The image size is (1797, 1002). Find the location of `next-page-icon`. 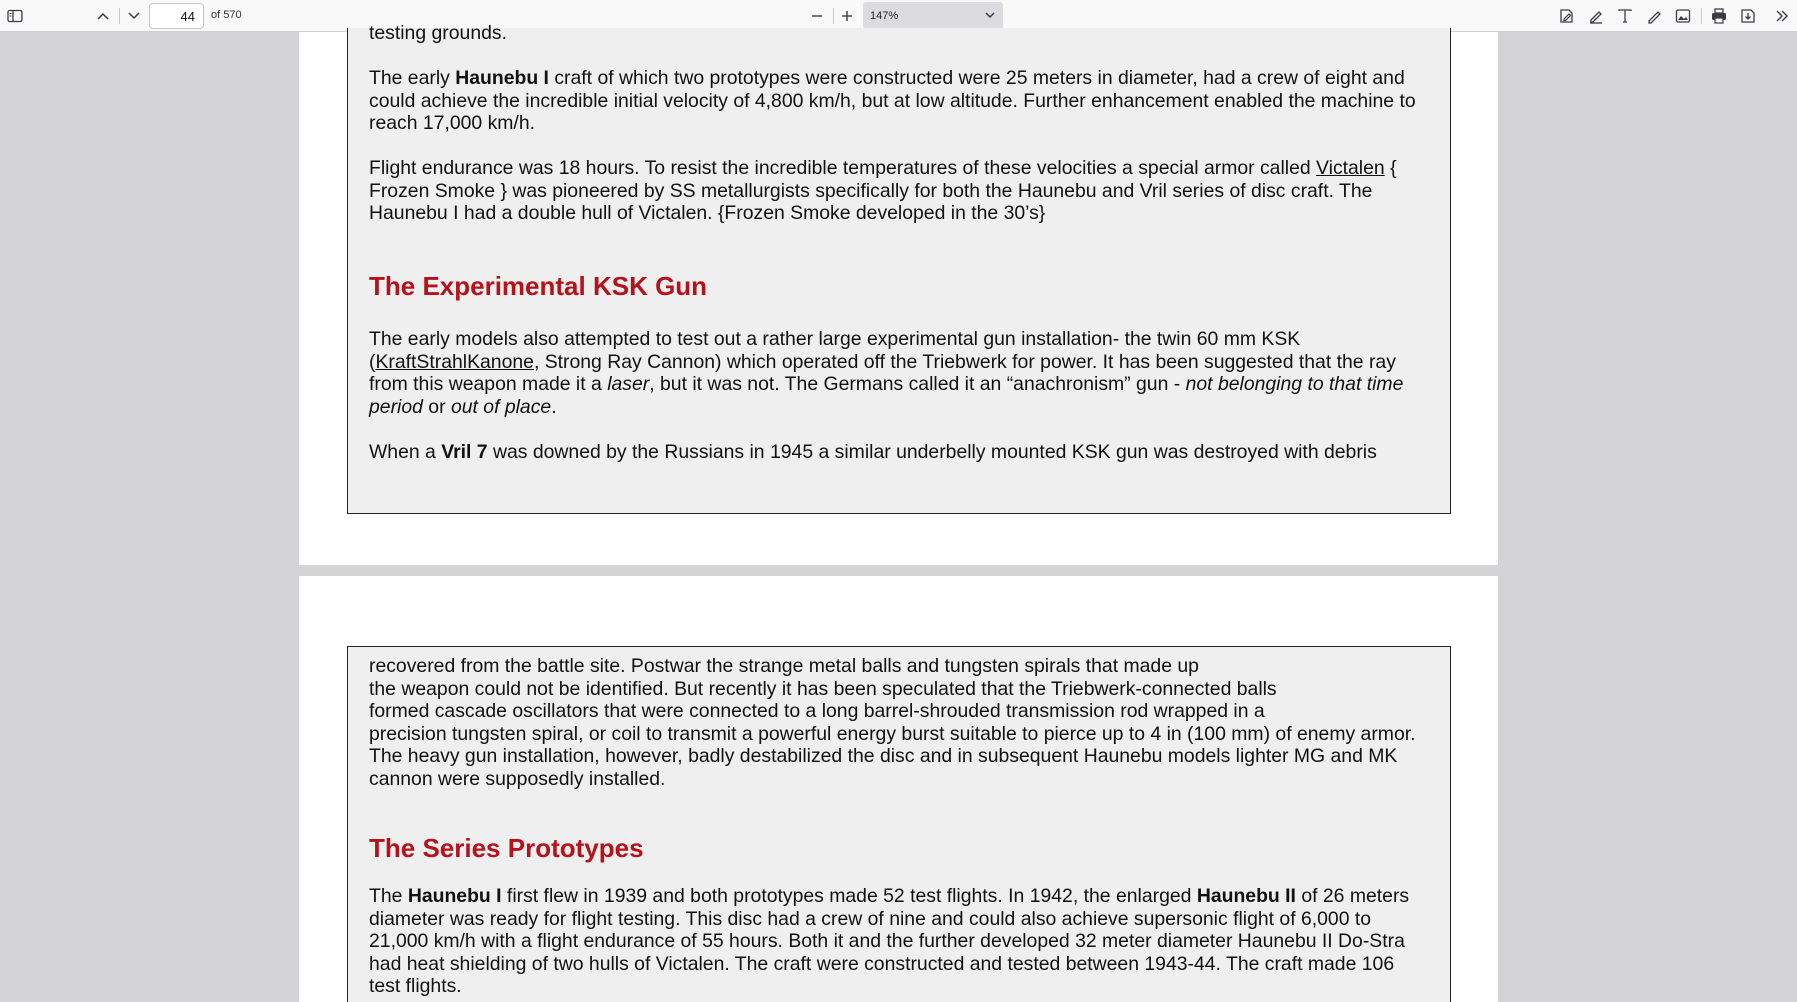

next-page-icon is located at coordinates (134, 16).